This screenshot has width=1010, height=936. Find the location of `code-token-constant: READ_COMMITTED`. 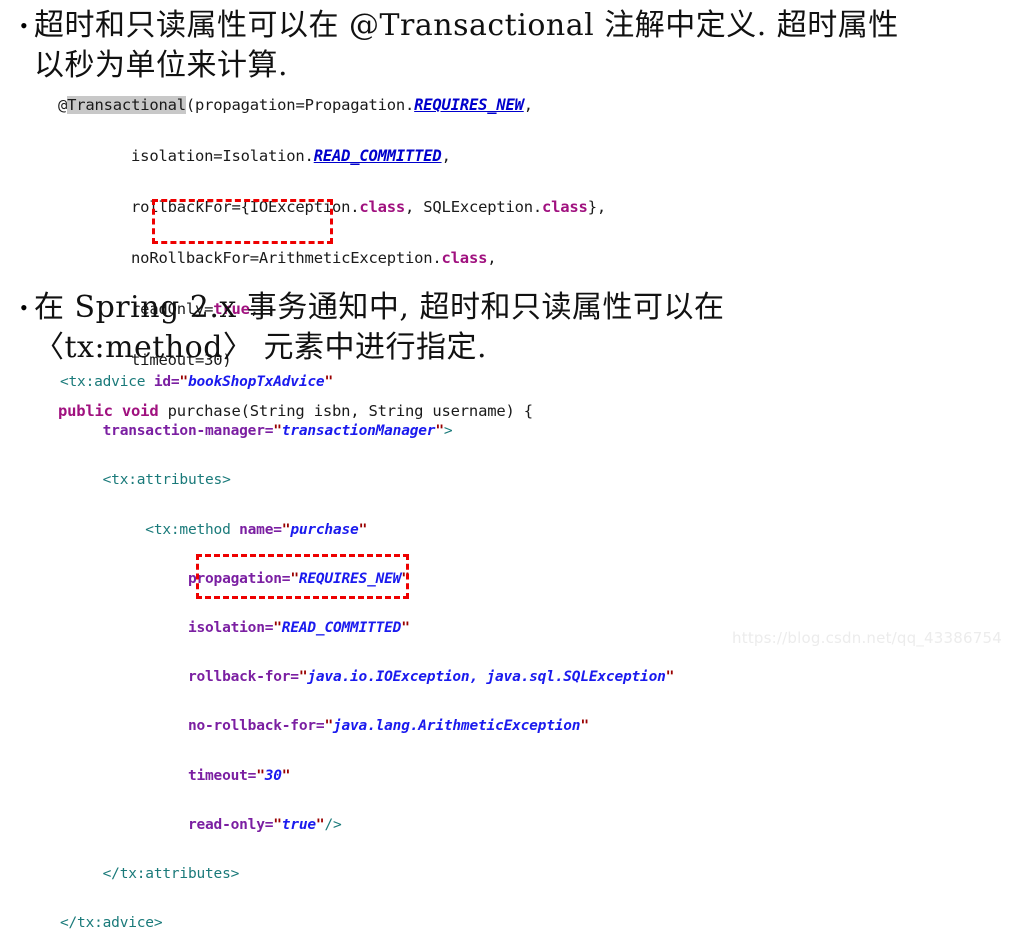

code-token-constant: READ_COMMITTED is located at coordinates (377, 156).